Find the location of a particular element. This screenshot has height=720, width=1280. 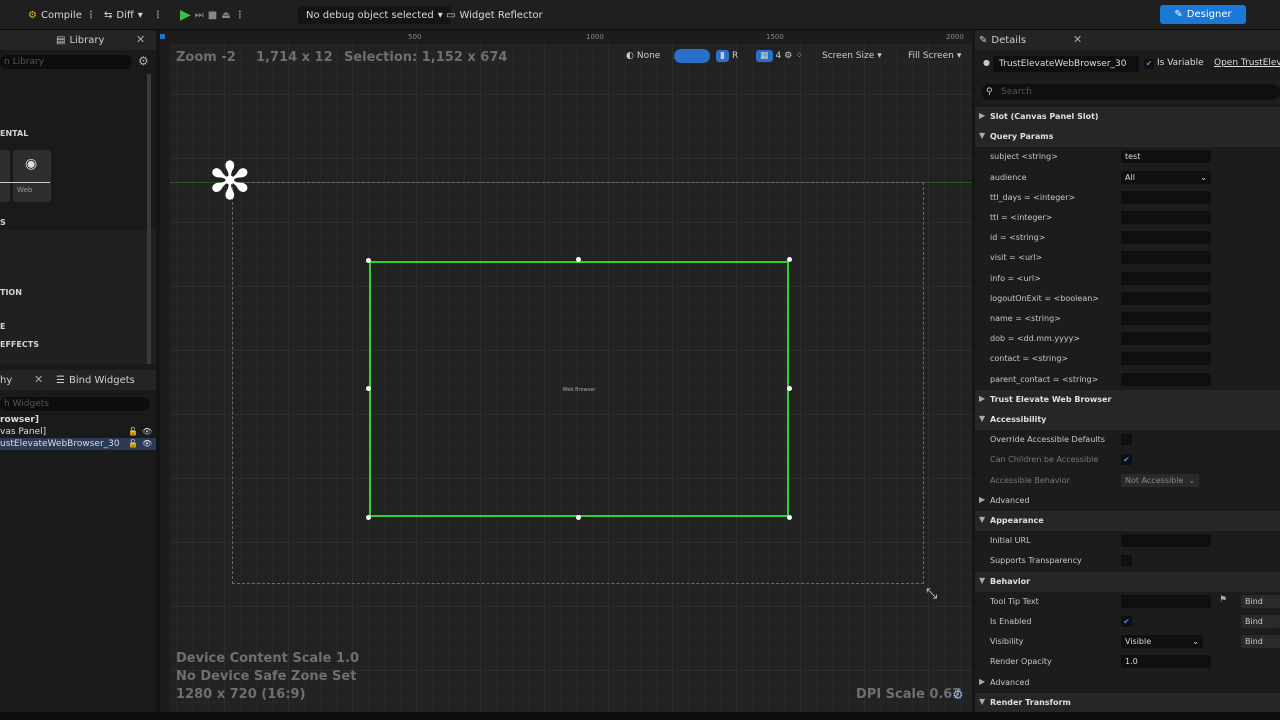

fill-screen-dropdown: Fill Screen ▾ is located at coordinates (934, 56).